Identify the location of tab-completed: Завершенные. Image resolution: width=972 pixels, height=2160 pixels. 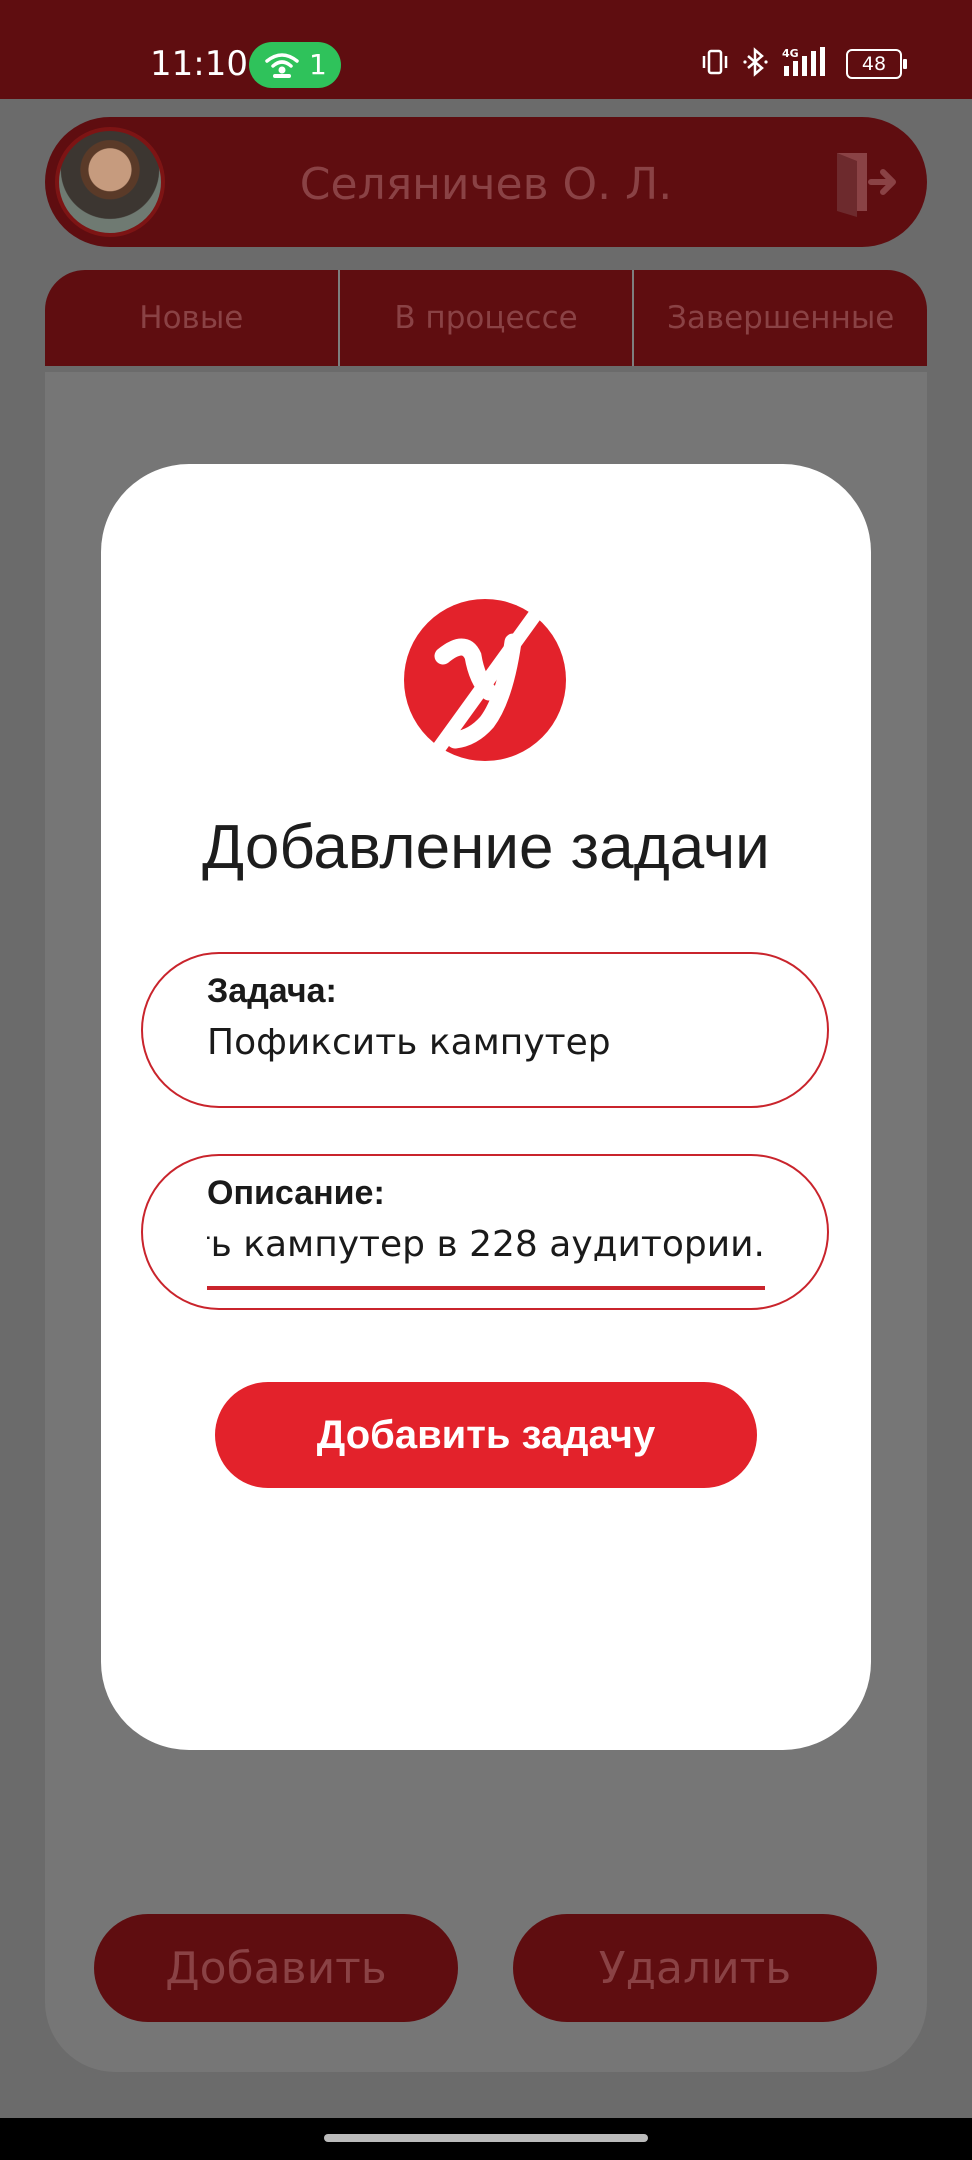
(779, 318).